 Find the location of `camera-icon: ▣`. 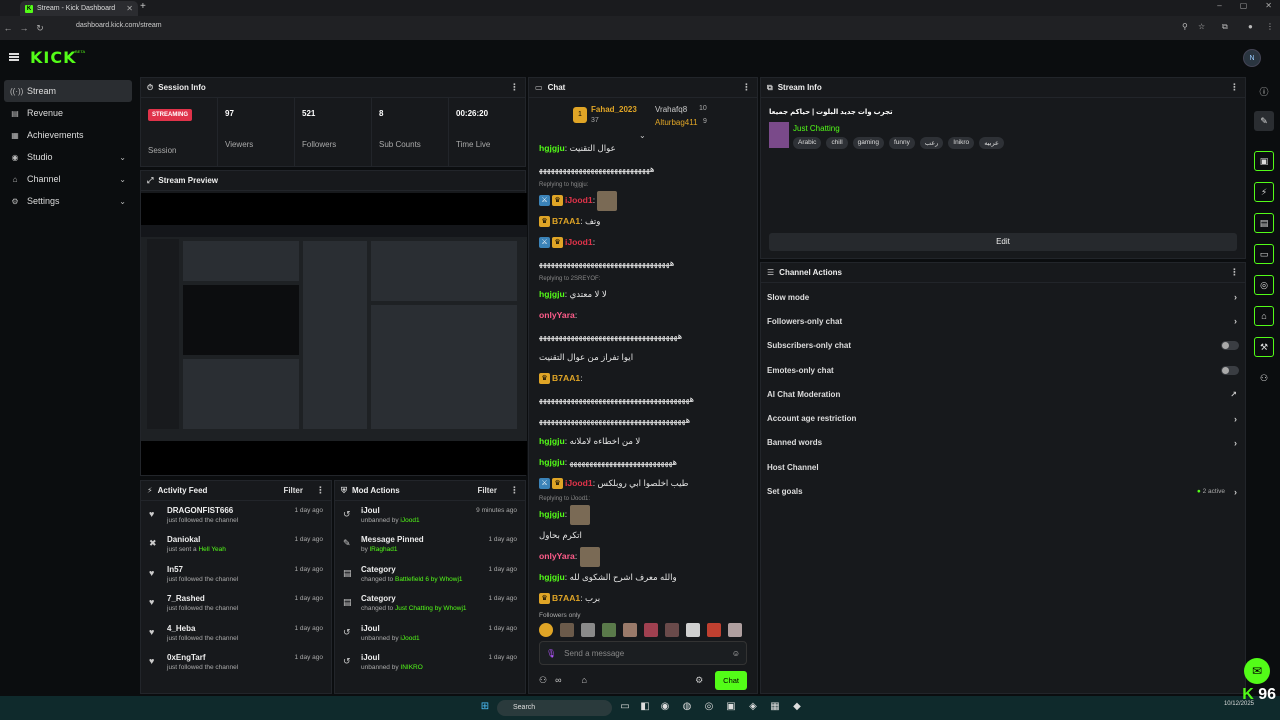

camera-icon: ▣ is located at coordinates (1264, 161).